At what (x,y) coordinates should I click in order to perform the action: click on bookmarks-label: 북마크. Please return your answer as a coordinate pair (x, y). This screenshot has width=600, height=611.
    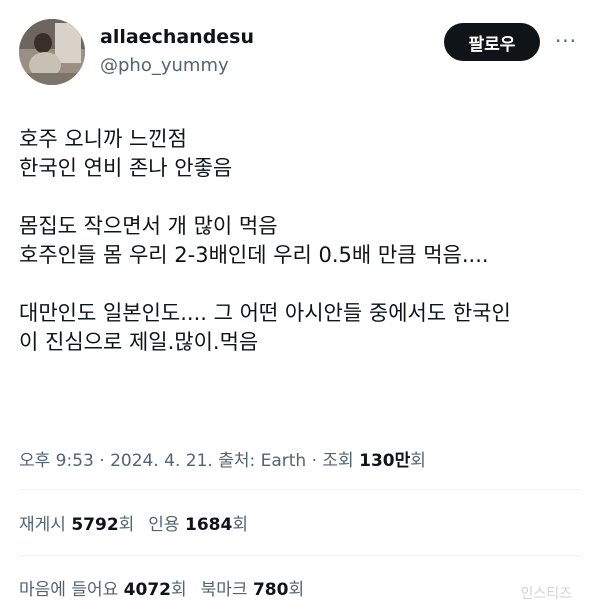
    Looking at the image, I should click on (224, 590).